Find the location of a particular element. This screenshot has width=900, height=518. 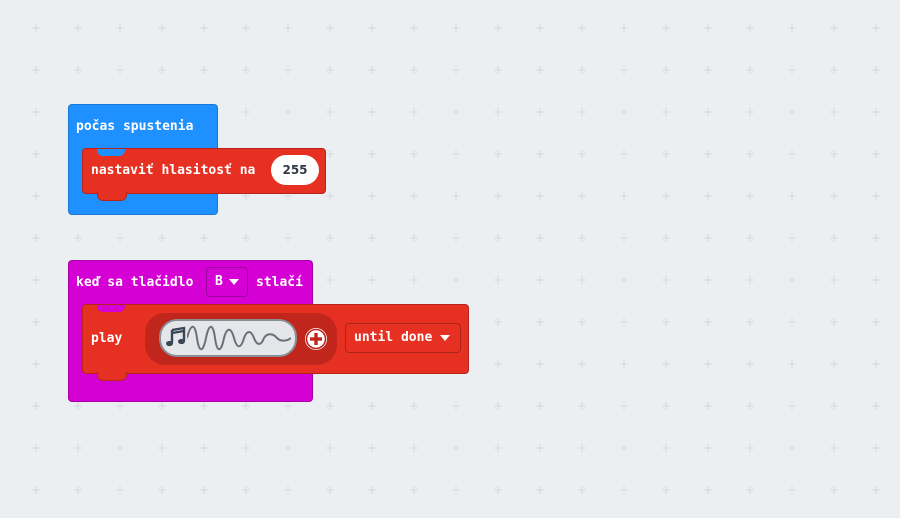

music-note-icon is located at coordinates (176, 336).